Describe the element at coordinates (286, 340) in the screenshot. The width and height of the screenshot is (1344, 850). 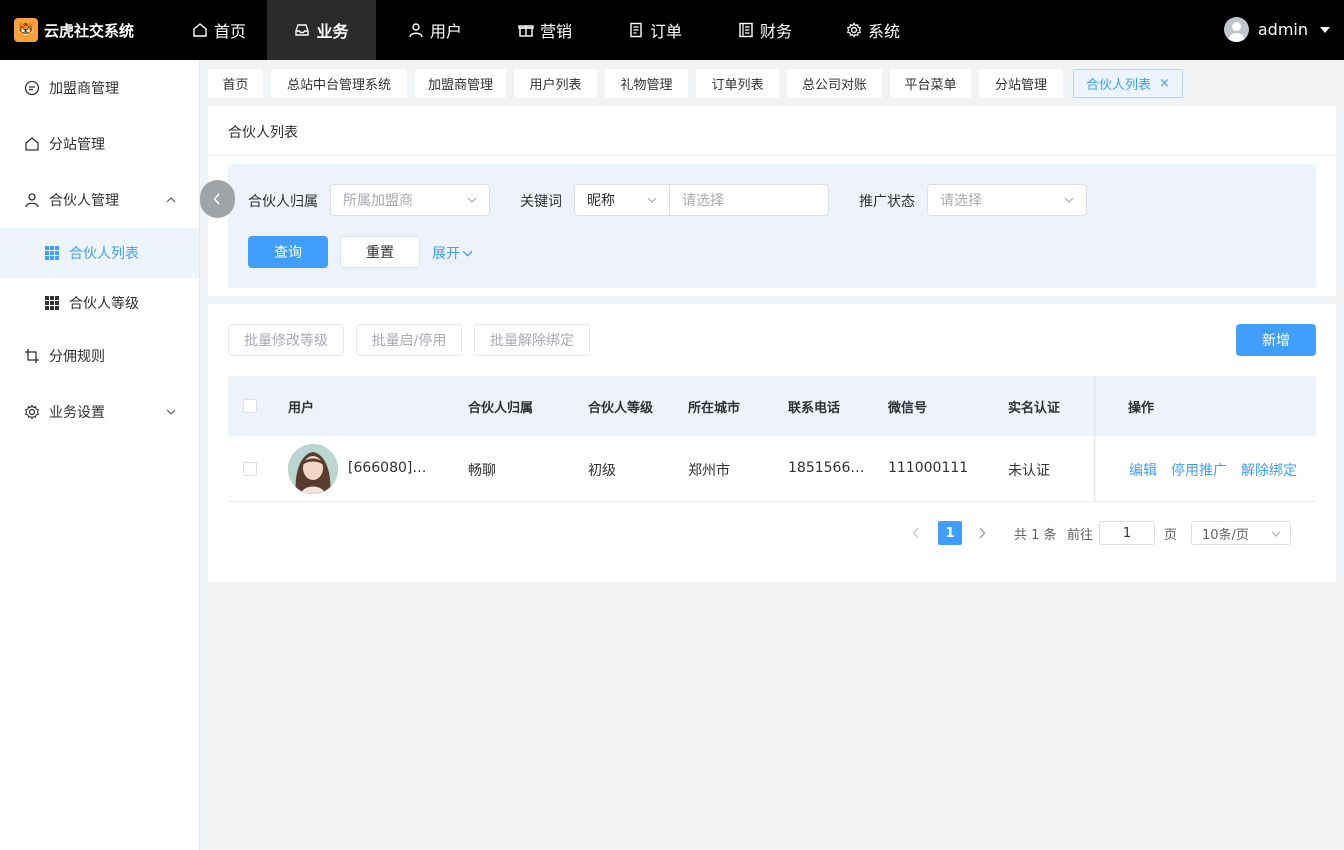
I see `batch-level-button: 批量修改等级` at that location.